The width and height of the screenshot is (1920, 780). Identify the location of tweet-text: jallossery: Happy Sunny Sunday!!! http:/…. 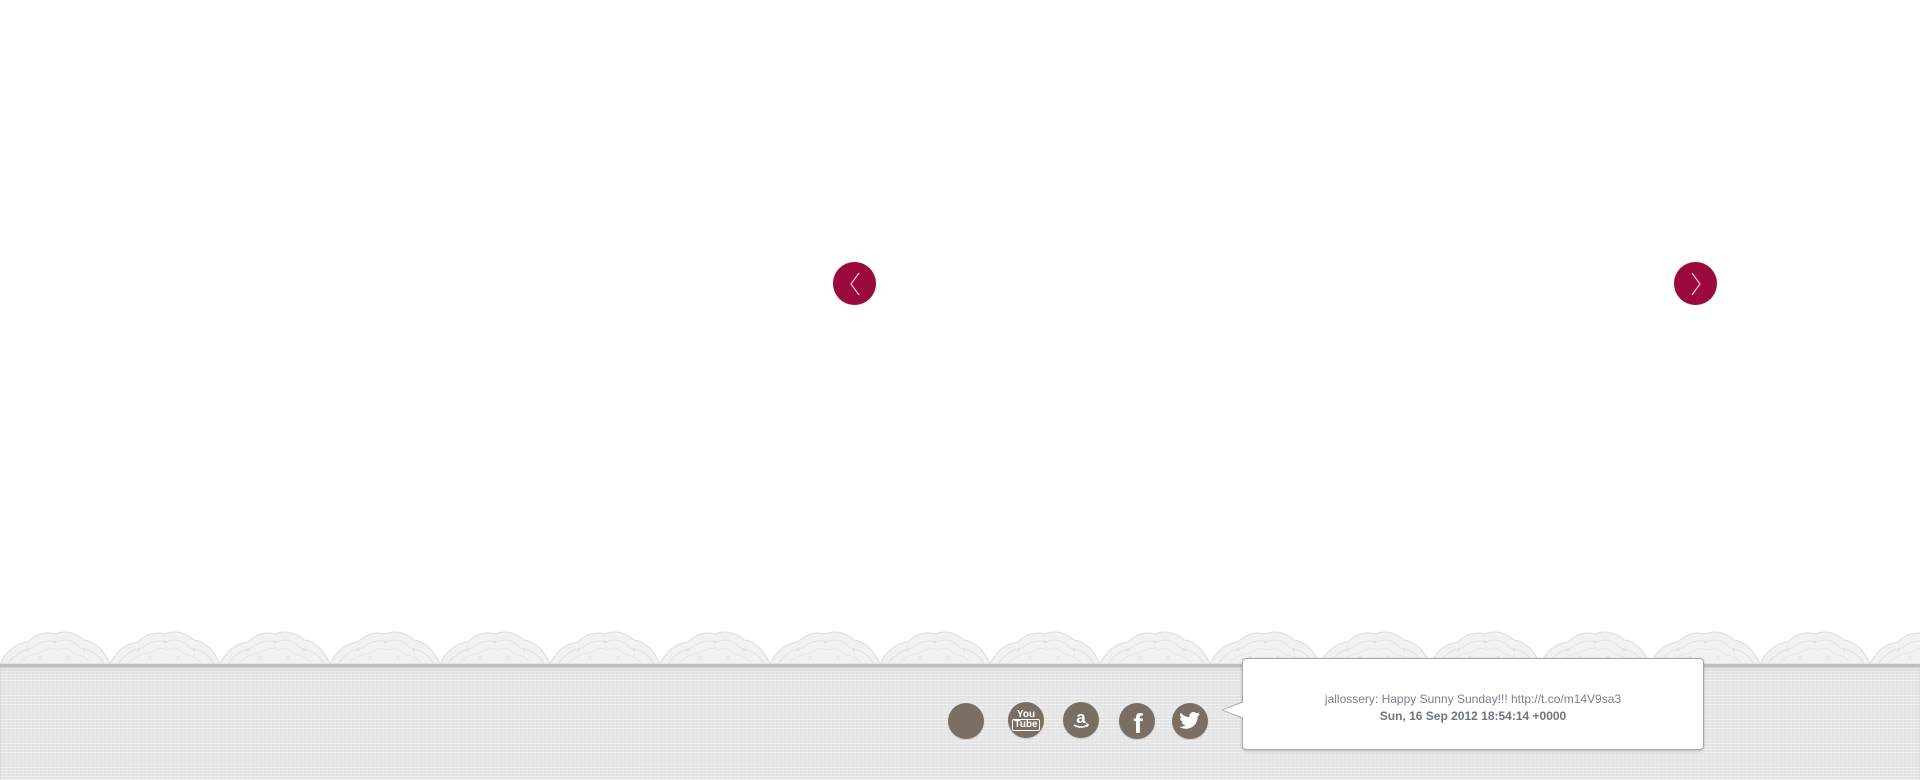
(1473, 699).